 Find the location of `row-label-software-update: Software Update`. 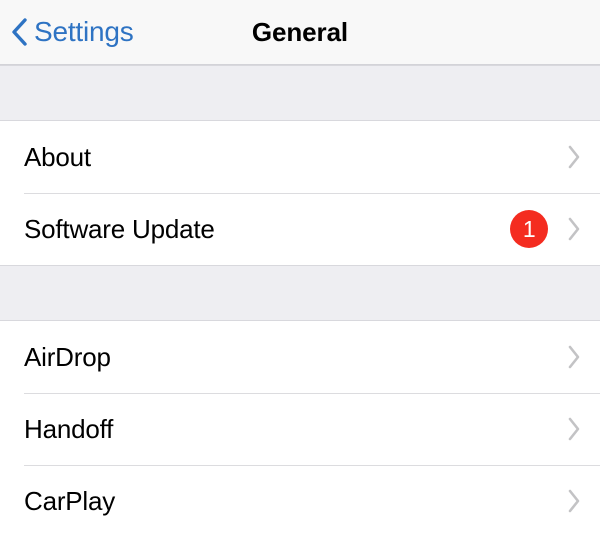

row-label-software-update: Software Update is located at coordinates (119, 228).